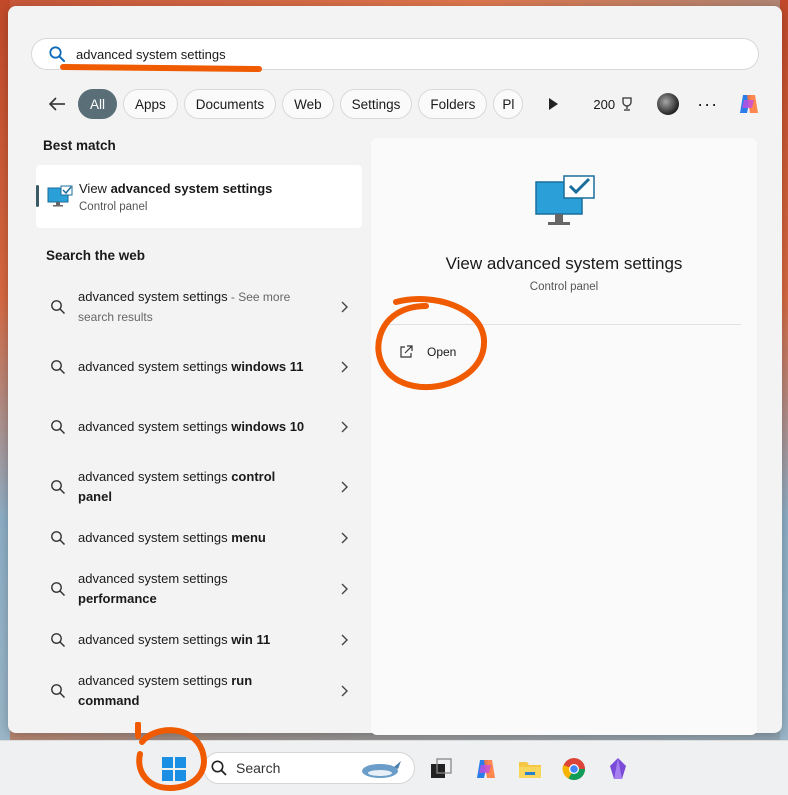  Describe the element at coordinates (417, 54) in the screenshot. I see `search-input` at that location.